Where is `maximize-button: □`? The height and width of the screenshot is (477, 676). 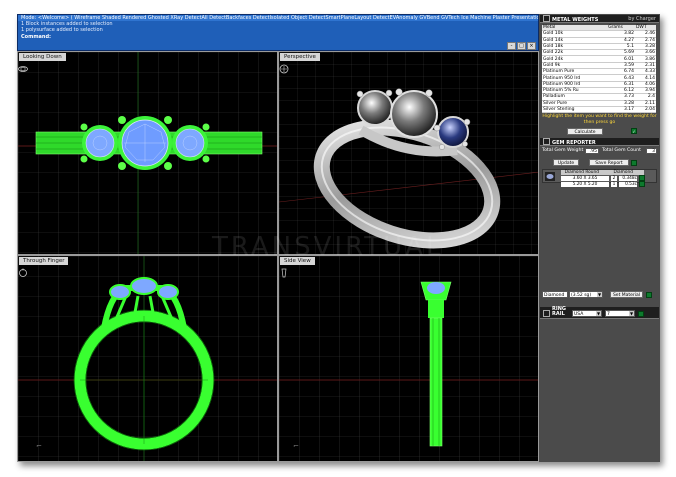 maximize-button: □ is located at coordinates (521, 46).